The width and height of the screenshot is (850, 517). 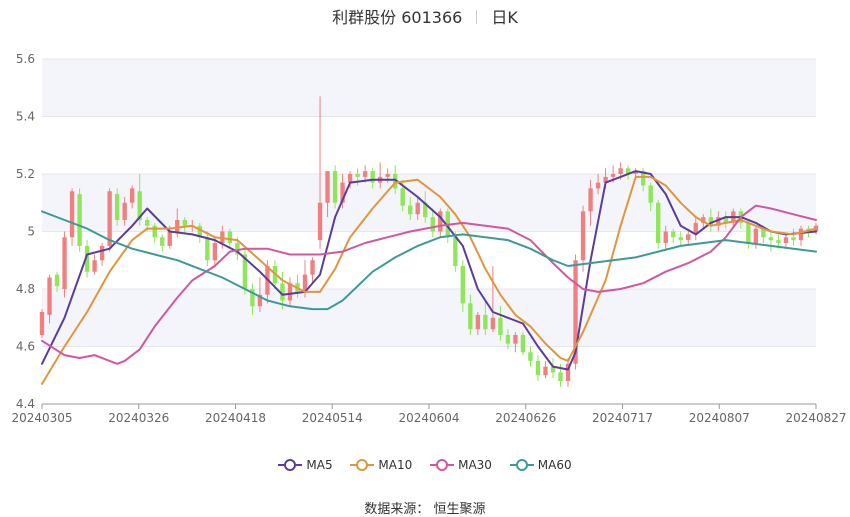 What do you see at coordinates (25, 347) in the screenshot?
I see `y-tick-label: 4.6` at bounding box center [25, 347].